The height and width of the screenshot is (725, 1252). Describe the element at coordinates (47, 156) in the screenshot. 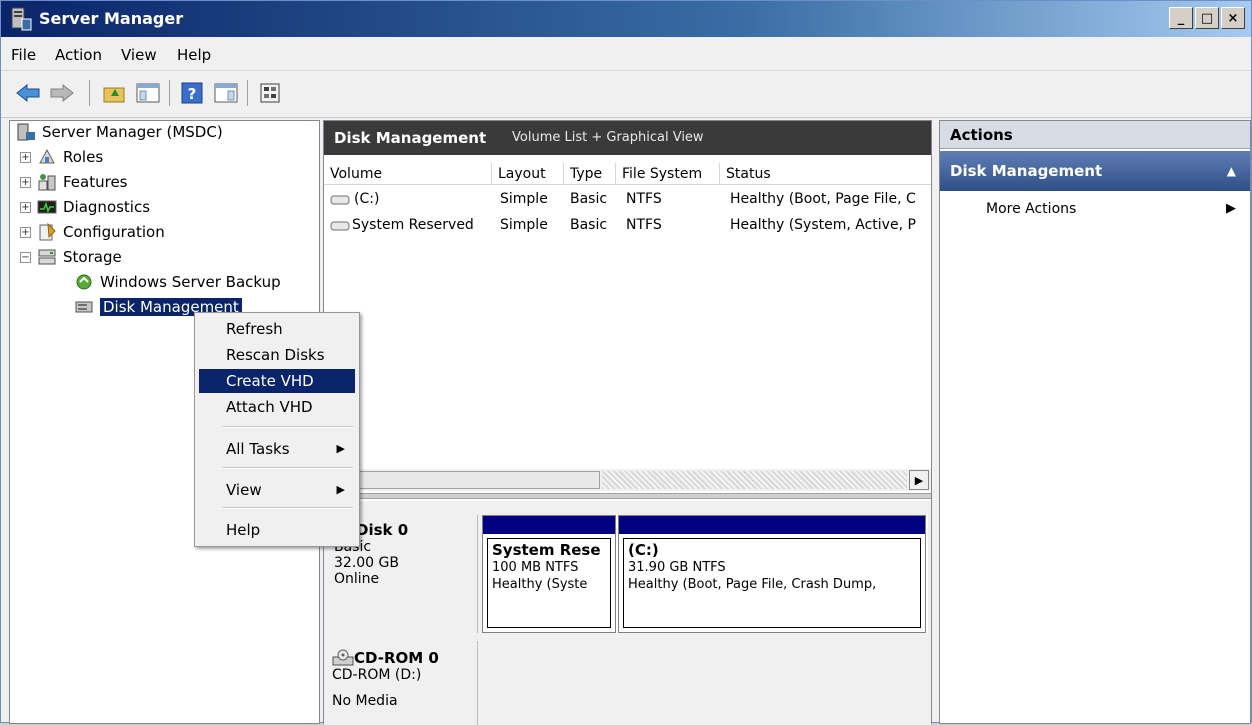

I see `roles-icon` at that location.